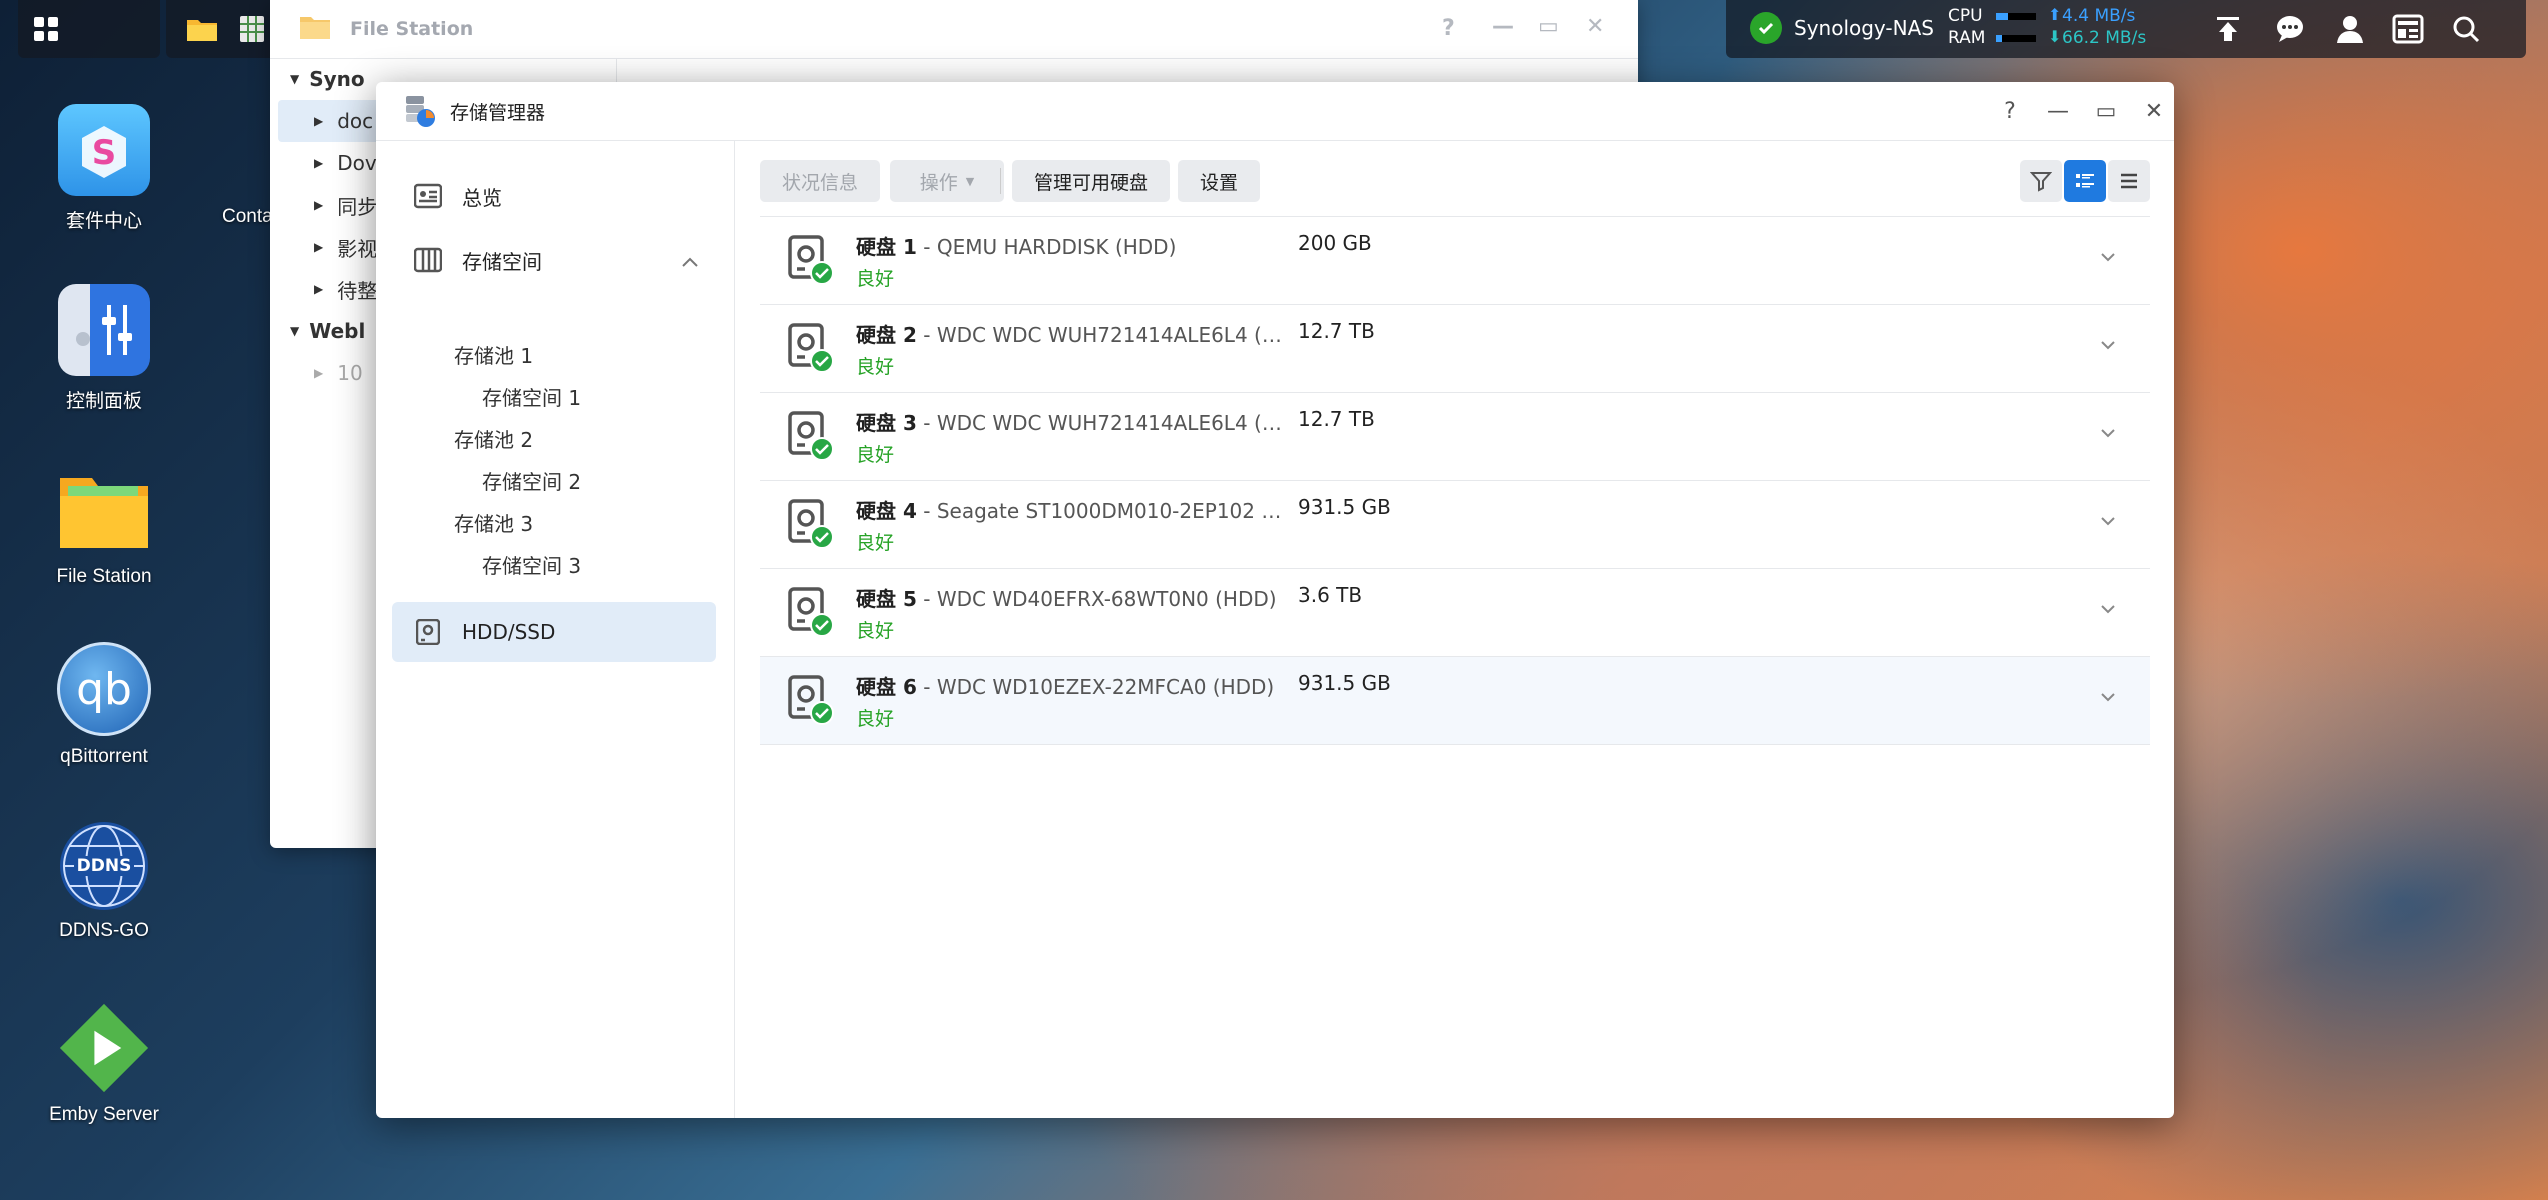  Describe the element at coordinates (1335, 243) in the screenshot. I see `disk-size: 200 GB` at that location.